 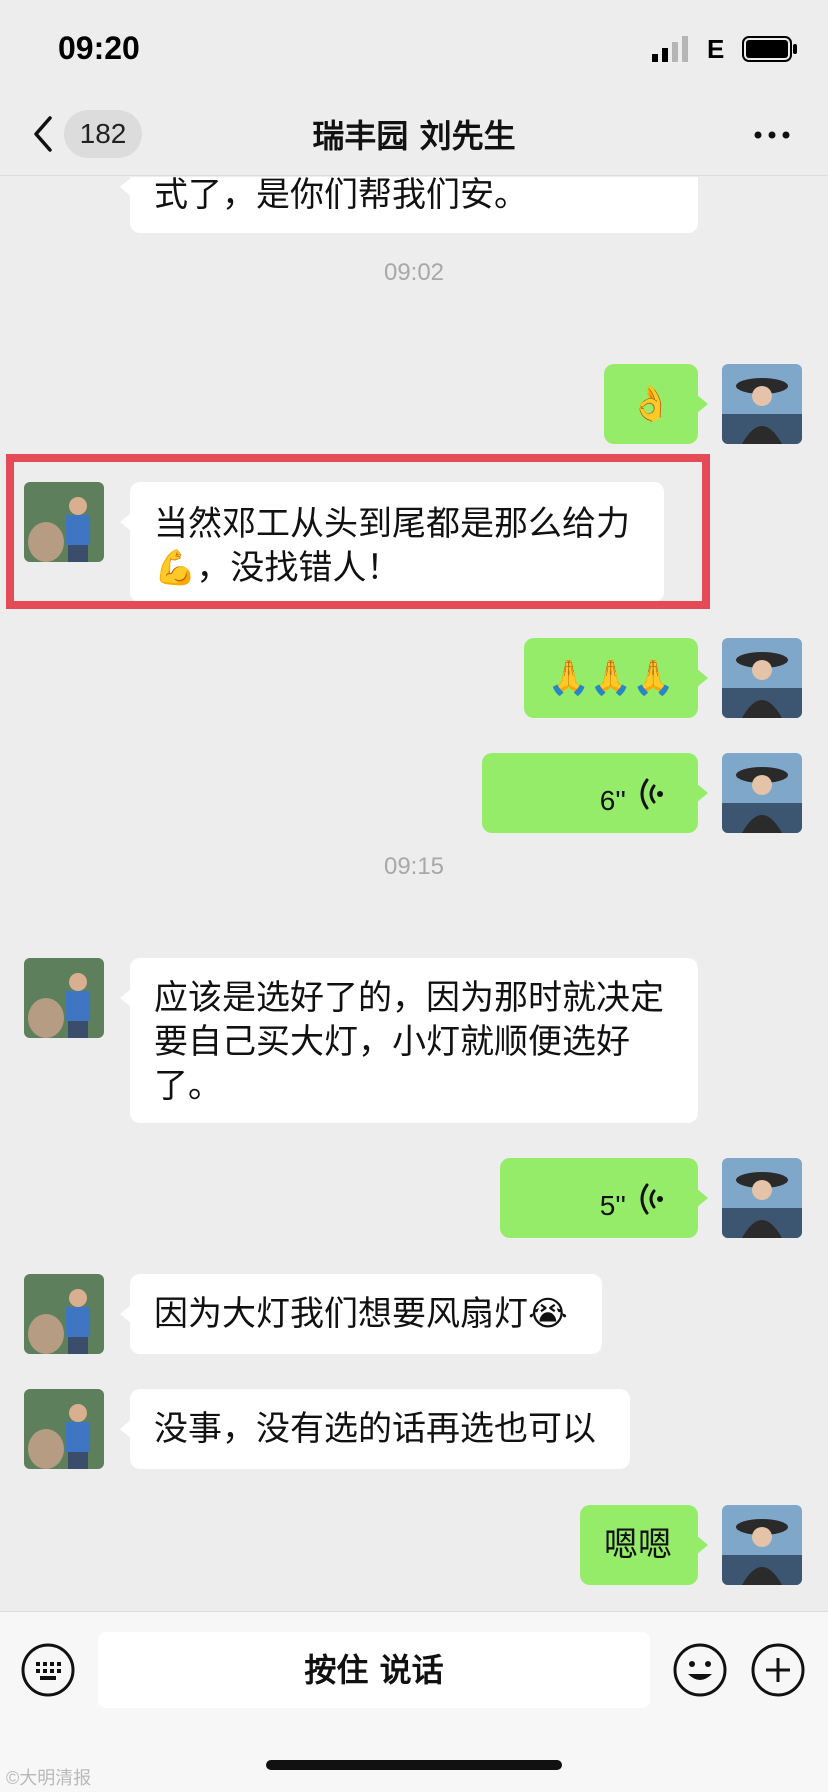 I want to click on status-time: 09:20, so click(x=99, y=48).